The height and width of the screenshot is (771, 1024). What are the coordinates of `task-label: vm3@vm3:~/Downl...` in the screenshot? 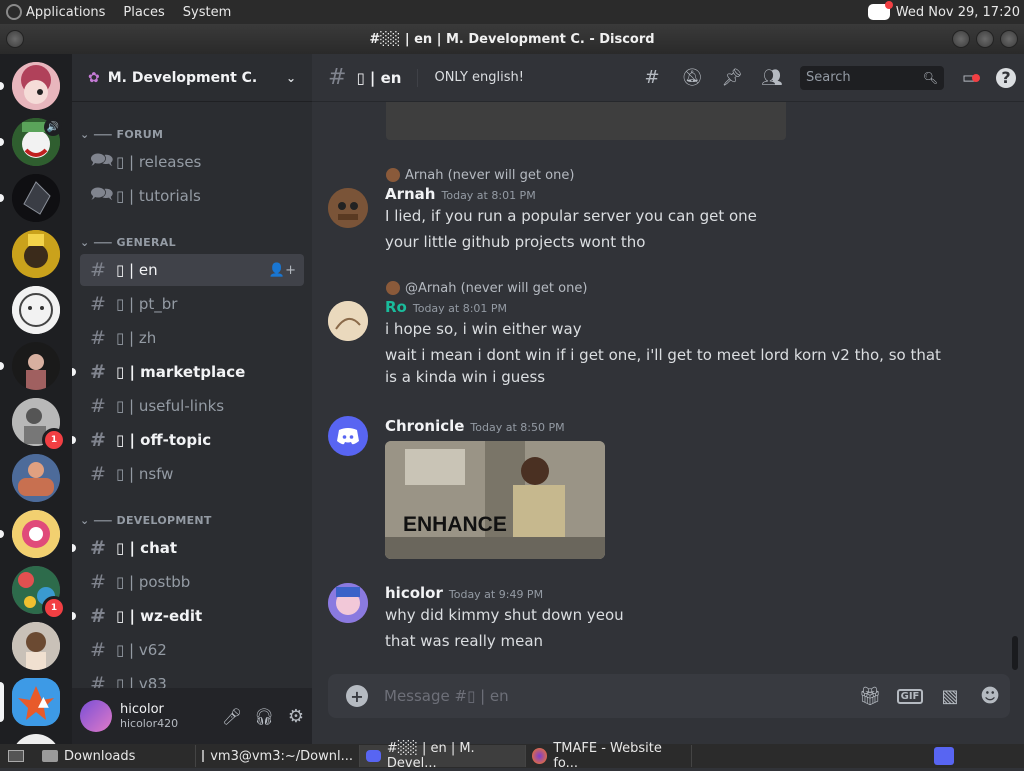 It's located at (281, 756).